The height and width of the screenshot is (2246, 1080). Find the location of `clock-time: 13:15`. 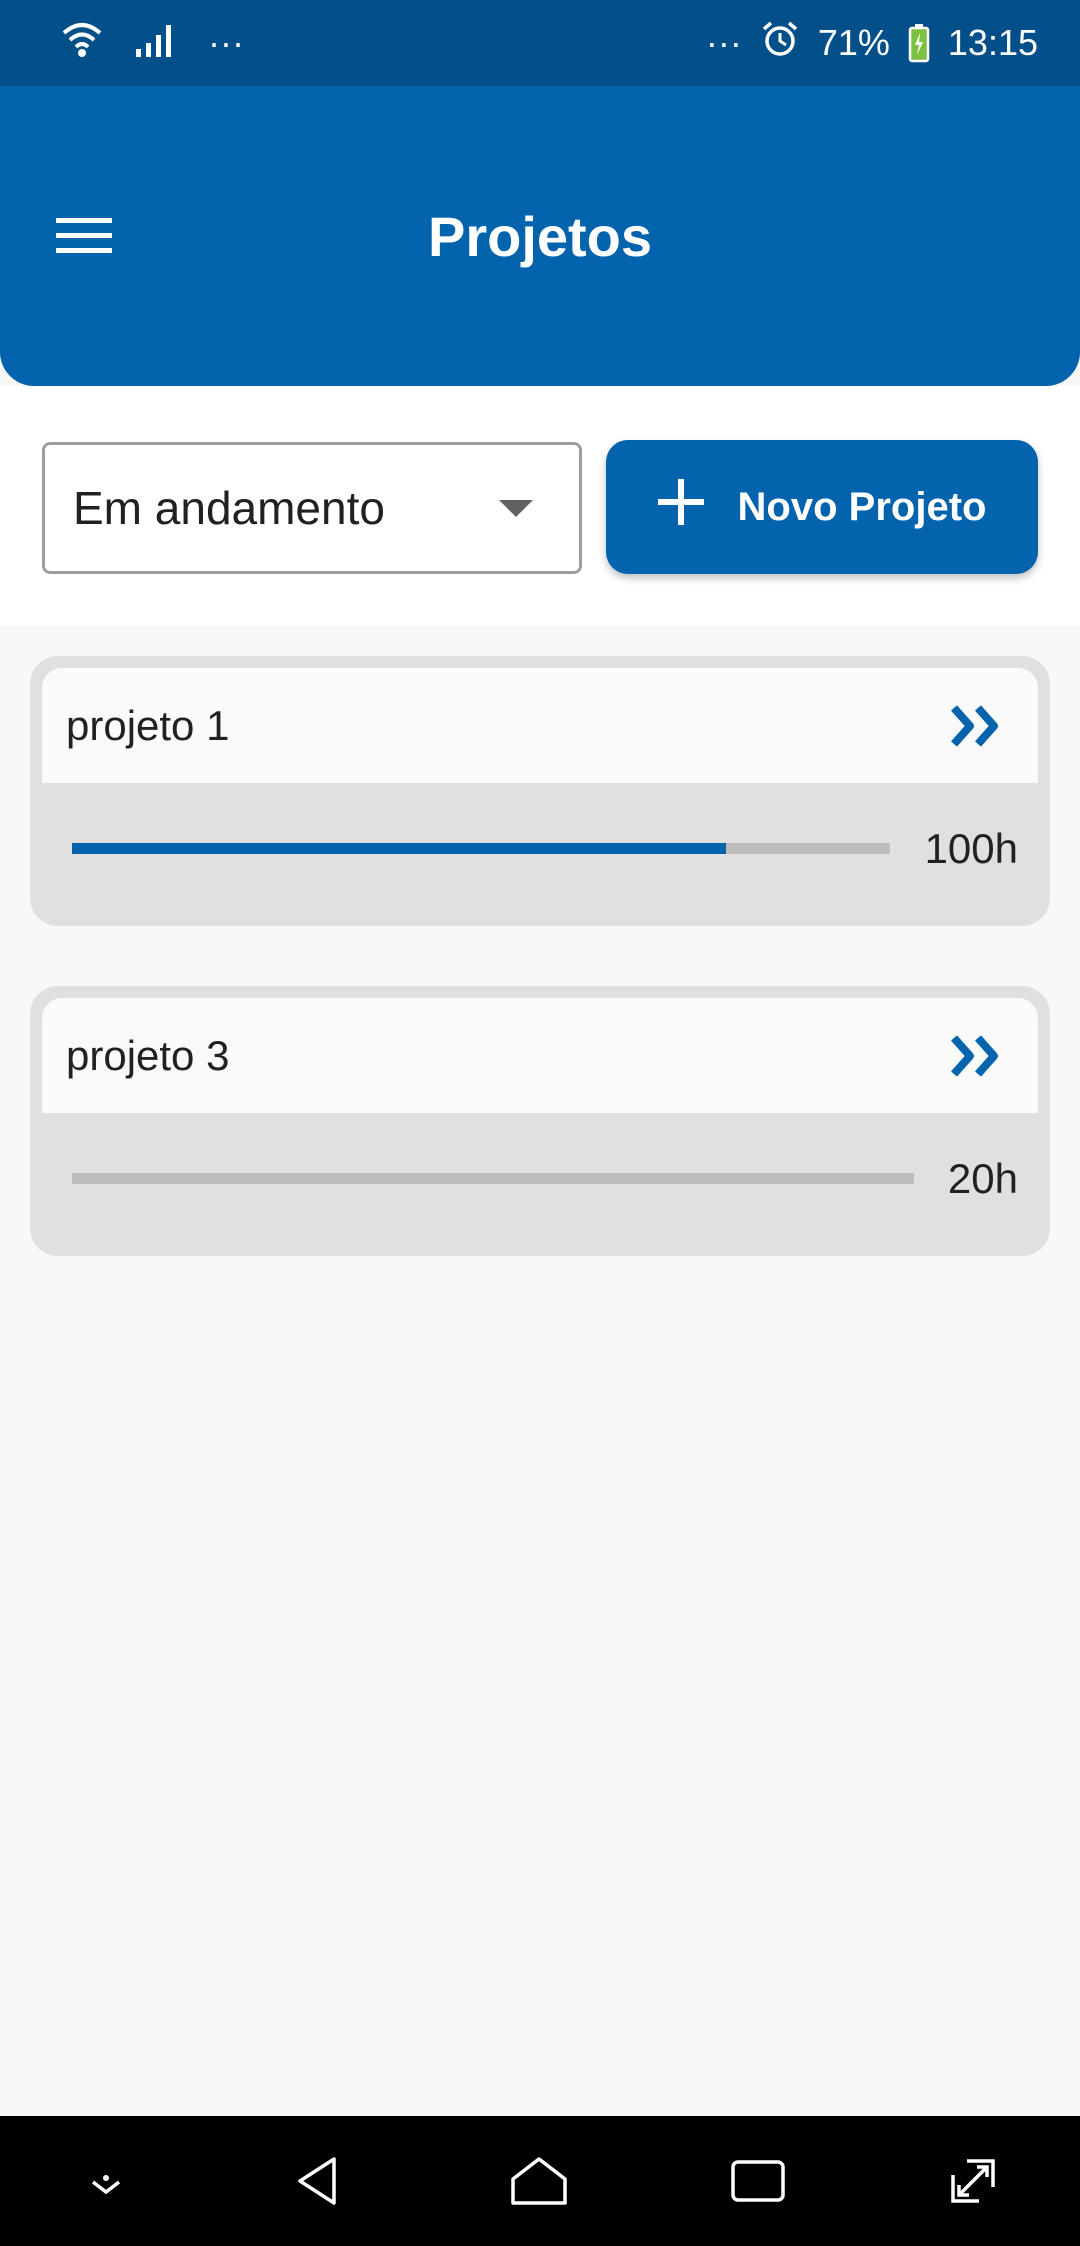

clock-time: 13:15 is located at coordinates (992, 42).